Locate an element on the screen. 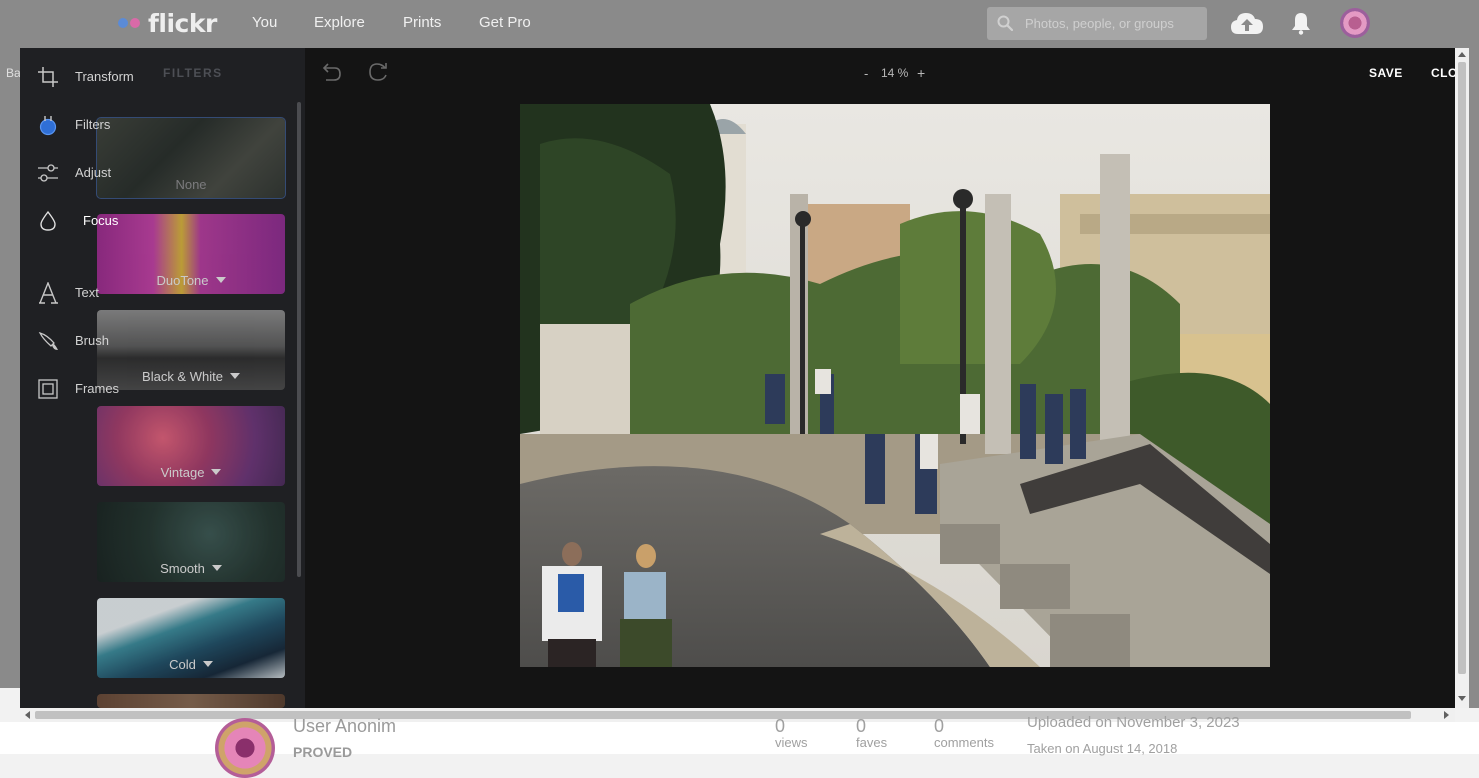  nav-link-you: You is located at coordinates (264, 22).